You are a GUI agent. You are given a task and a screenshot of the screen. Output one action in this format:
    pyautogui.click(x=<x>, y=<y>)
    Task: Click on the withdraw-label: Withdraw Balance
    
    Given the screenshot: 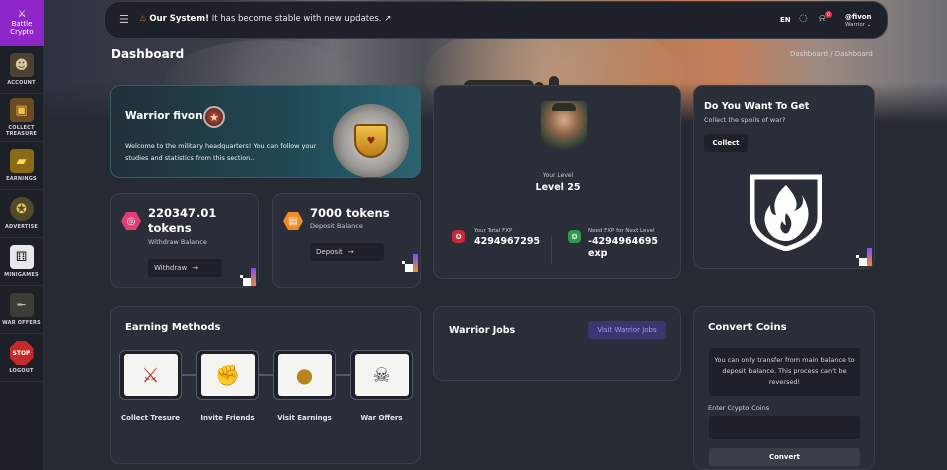 What is the action you would take?
    pyautogui.click(x=177, y=242)
    